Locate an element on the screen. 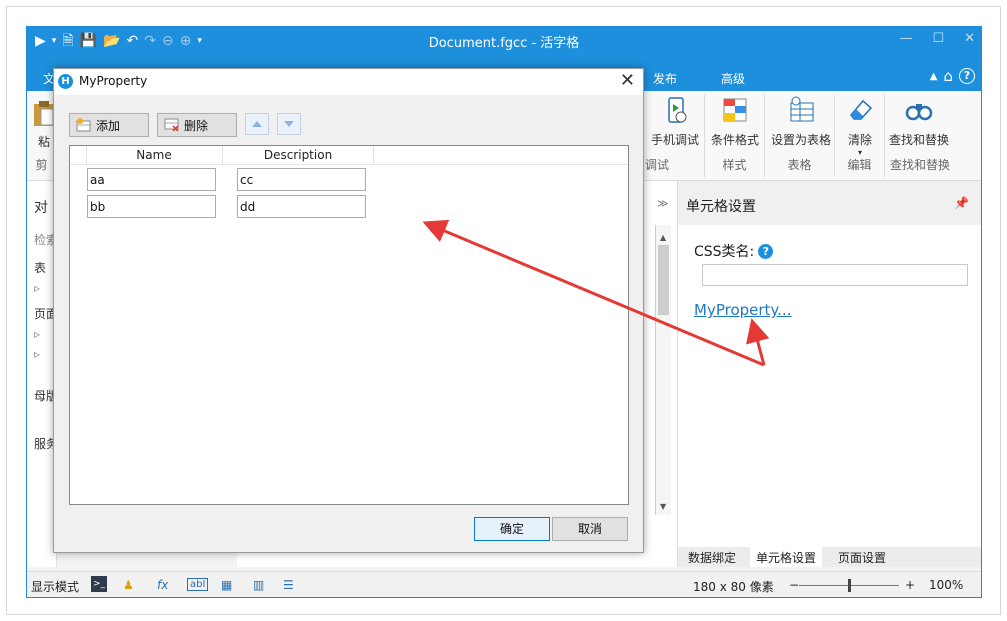 The image size is (1007, 621). header-separator is located at coordinates (373, 155).